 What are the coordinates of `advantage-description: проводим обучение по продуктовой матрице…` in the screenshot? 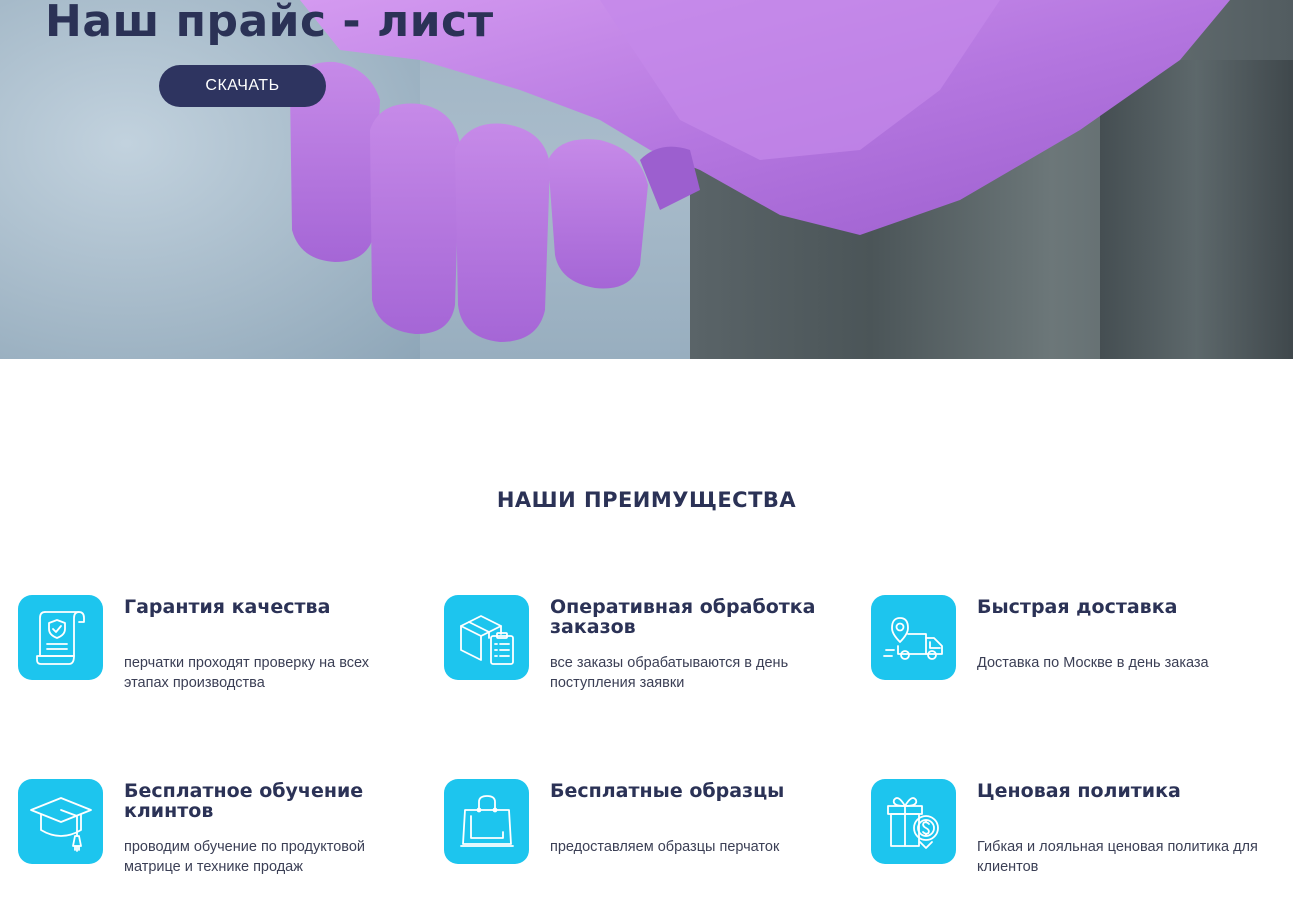 It's located at (245, 857).